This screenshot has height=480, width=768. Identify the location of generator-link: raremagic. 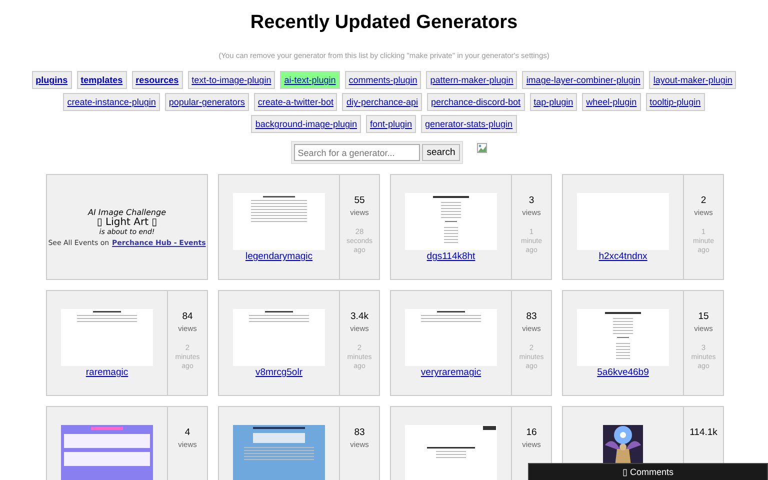
(107, 372).